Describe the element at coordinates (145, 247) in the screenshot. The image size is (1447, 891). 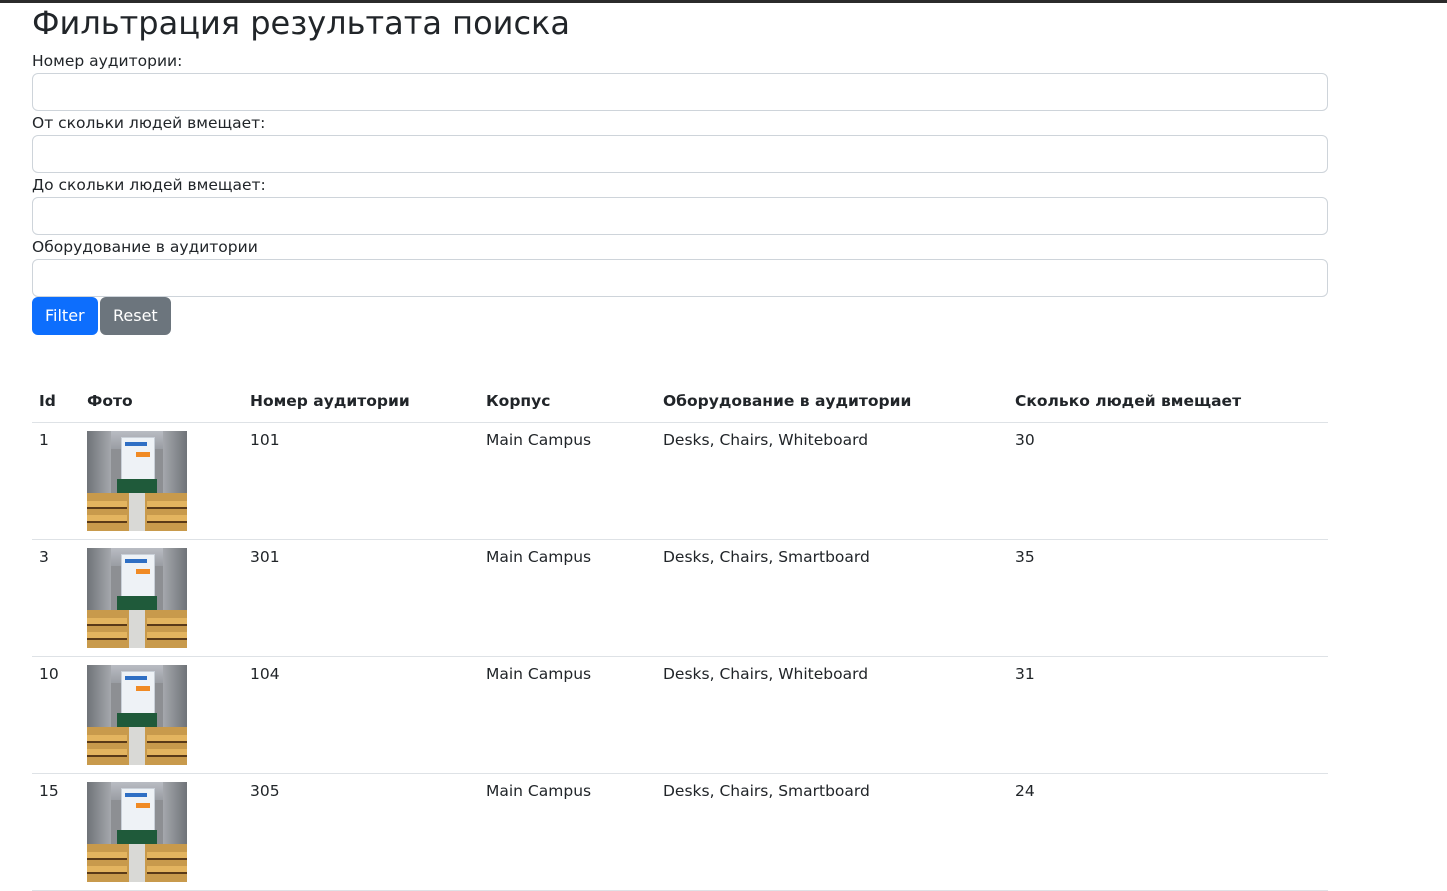
I see `equipment-label: Оборудование в аудитории` at that location.